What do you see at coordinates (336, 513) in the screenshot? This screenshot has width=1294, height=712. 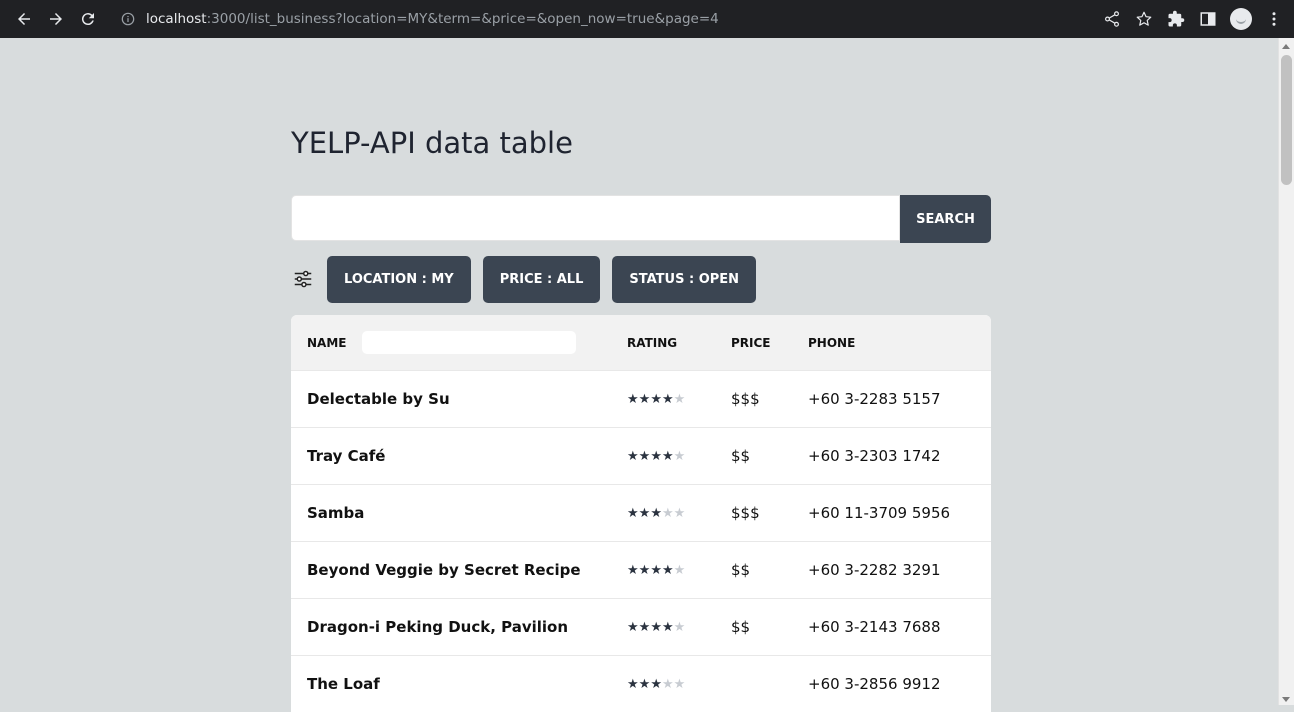 I see `business-name: Samba` at bounding box center [336, 513].